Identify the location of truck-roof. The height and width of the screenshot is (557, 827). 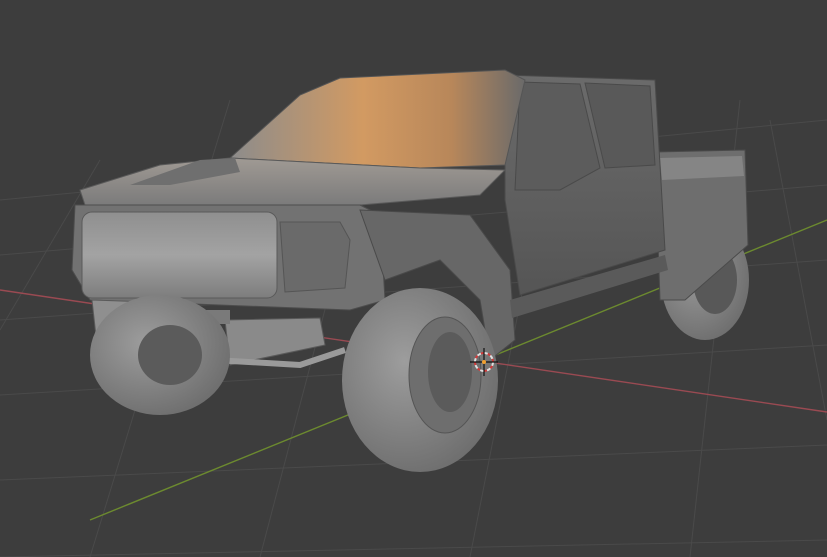
(377, 119).